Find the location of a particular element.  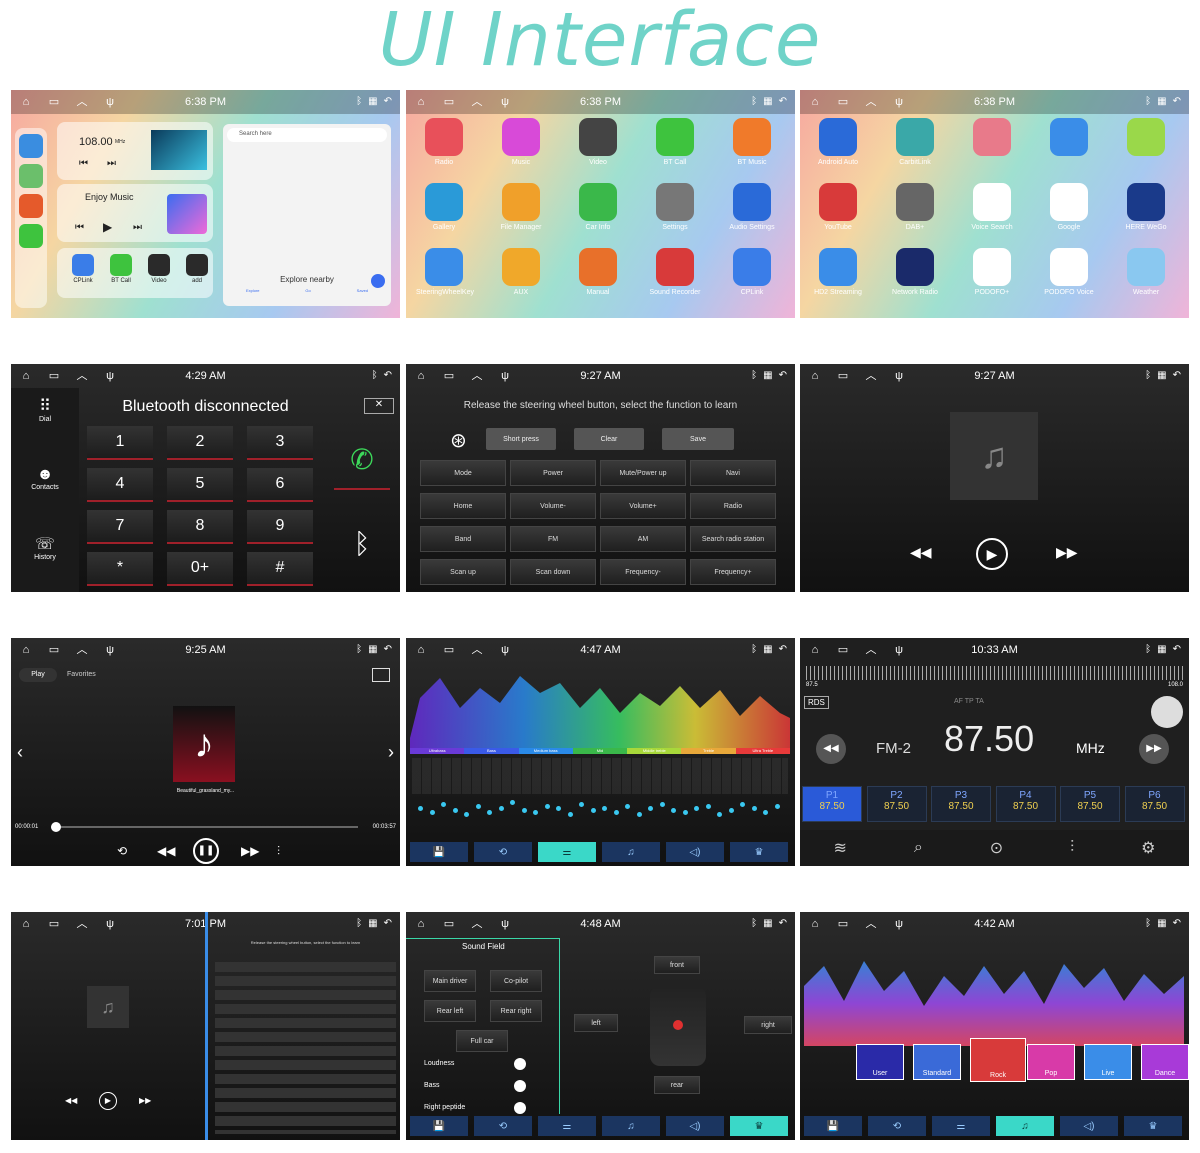

app-tile: YouTube is located at coordinates (838, 207).